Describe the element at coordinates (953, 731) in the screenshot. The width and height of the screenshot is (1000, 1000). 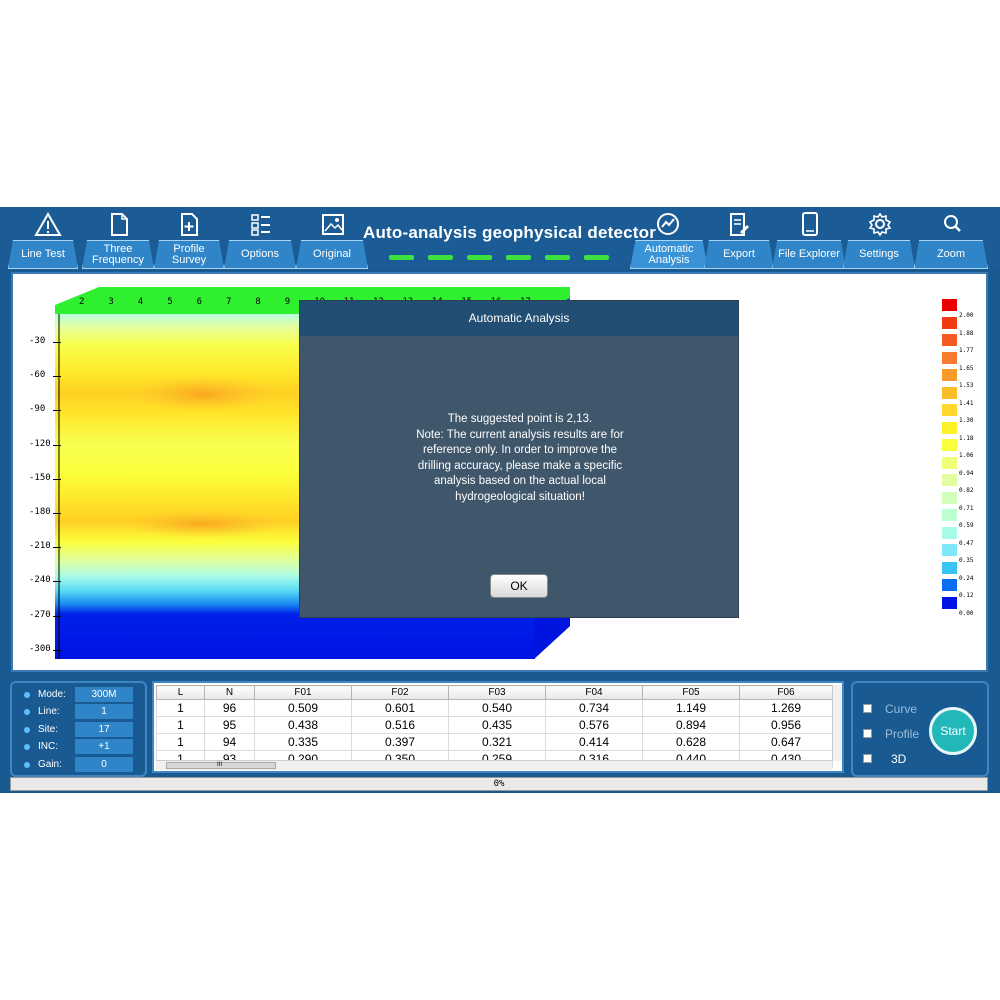
I see `start-button: Start` at that location.